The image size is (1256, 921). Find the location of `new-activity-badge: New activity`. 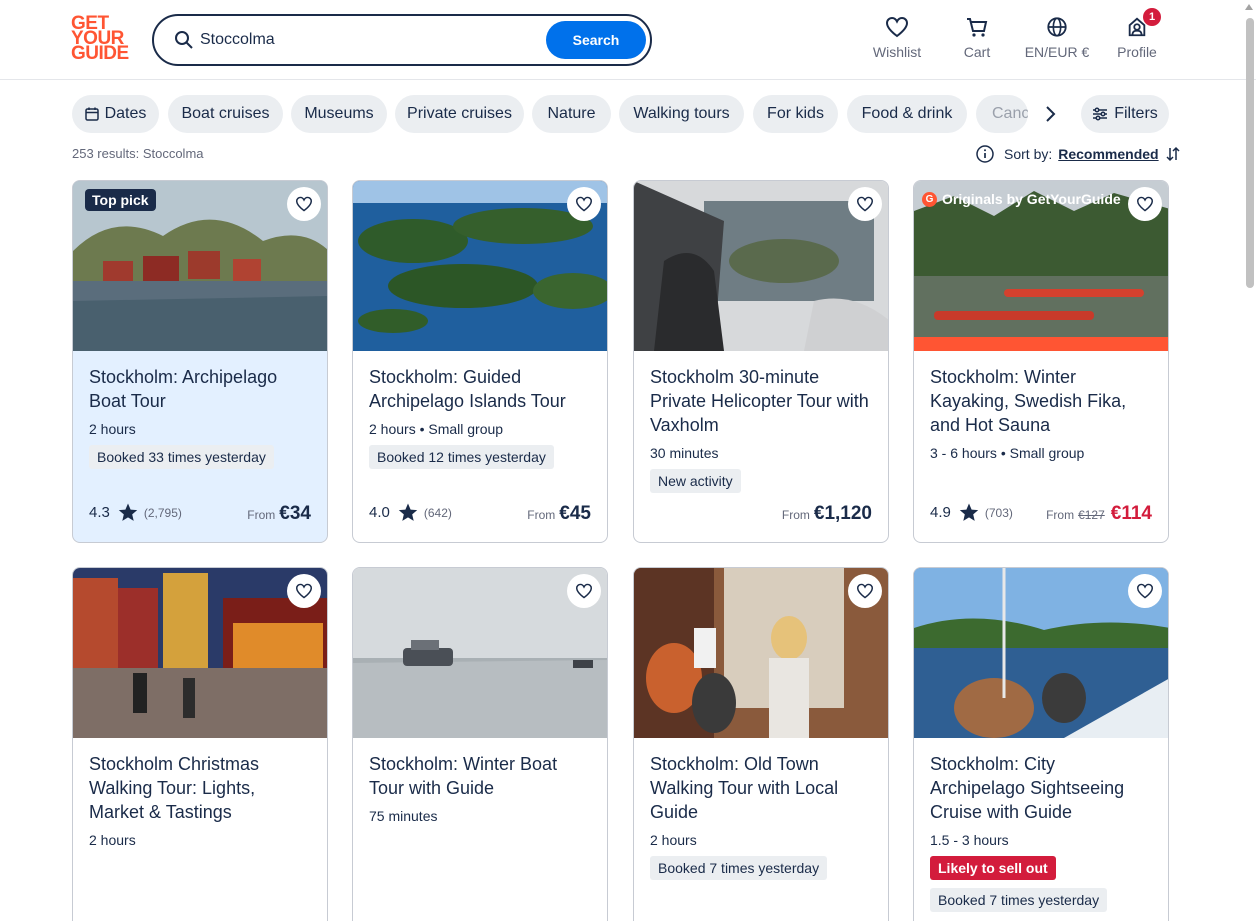

new-activity-badge: New activity is located at coordinates (695, 481).